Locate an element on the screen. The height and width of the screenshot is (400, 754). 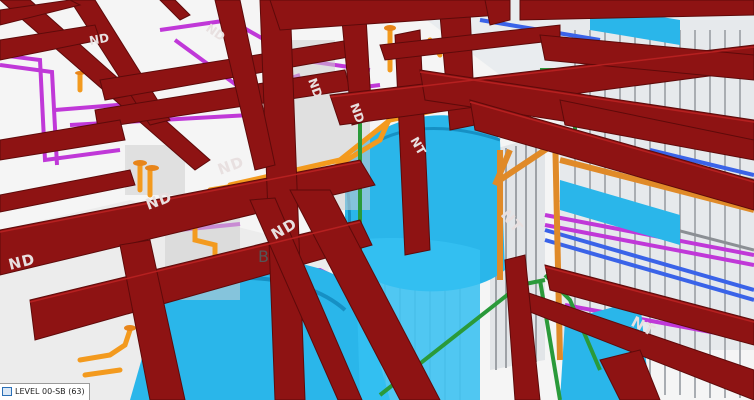
level-label-text: LEVEL 00-SB (63) is located at coordinates (50, 391).